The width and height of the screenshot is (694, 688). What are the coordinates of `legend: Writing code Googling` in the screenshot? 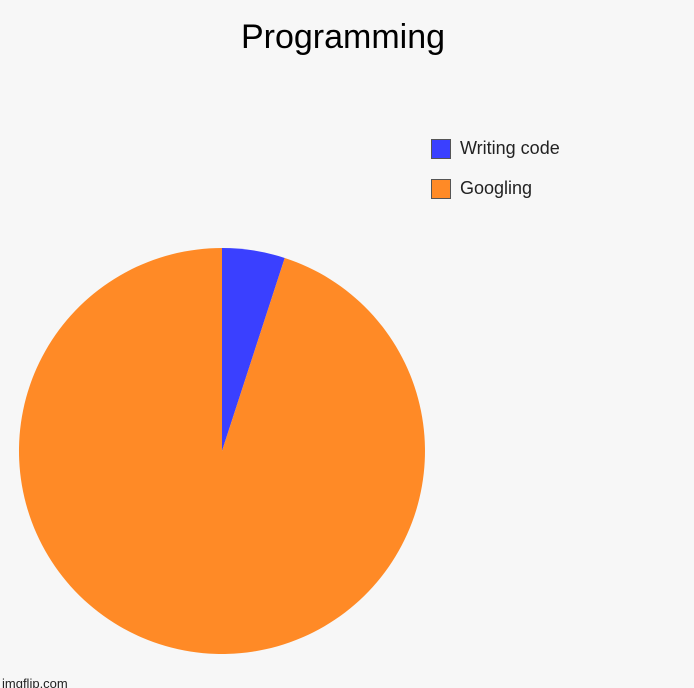 It's located at (495, 176).